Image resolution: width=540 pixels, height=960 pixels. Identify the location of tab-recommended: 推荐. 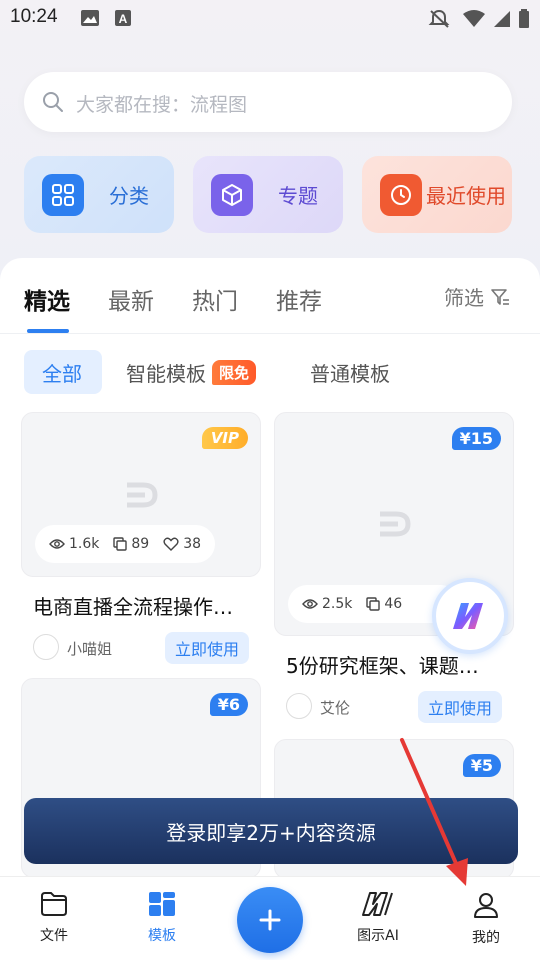
(299, 299).